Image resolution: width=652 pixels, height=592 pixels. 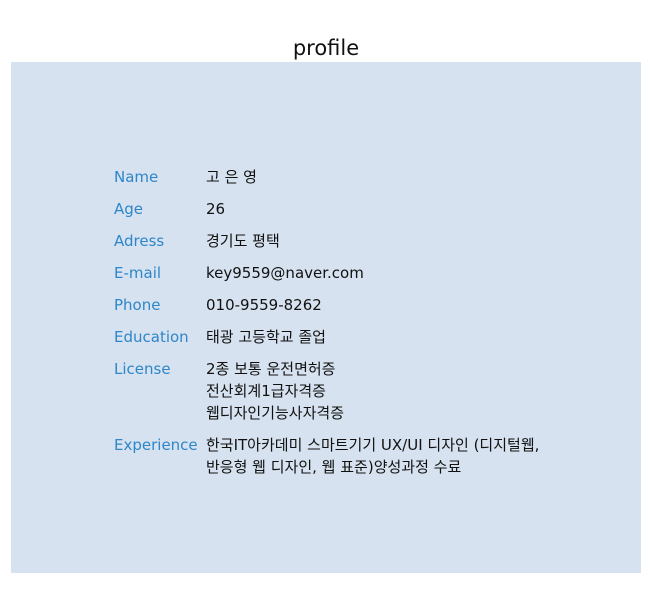 I want to click on experience-value-line: 한국IT아카데미 스마트기기 UX/UI 디자인 (디지털웹,, so click(x=373, y=445).